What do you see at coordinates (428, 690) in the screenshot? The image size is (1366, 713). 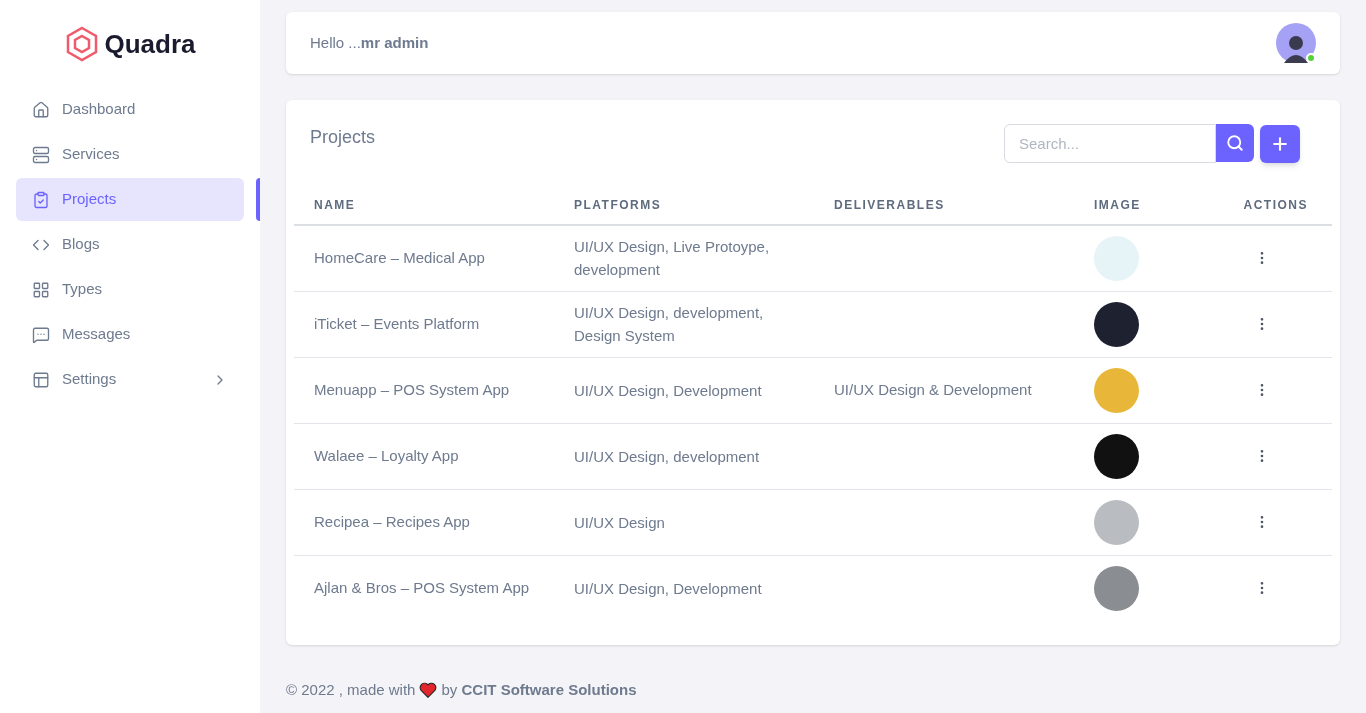 I see `heart-icon` at bounding box center [428, 690].